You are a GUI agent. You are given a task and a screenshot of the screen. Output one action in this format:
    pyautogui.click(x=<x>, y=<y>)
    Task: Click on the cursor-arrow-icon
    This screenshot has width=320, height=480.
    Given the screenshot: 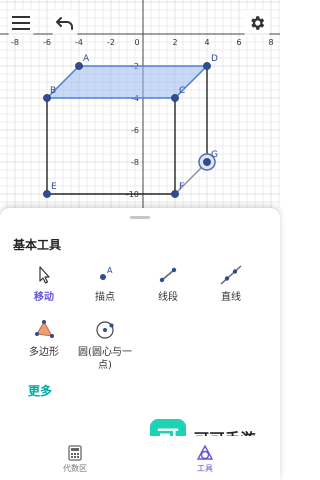 What is the action you would take?
    pyautogui.click(x=44, y=275)
    